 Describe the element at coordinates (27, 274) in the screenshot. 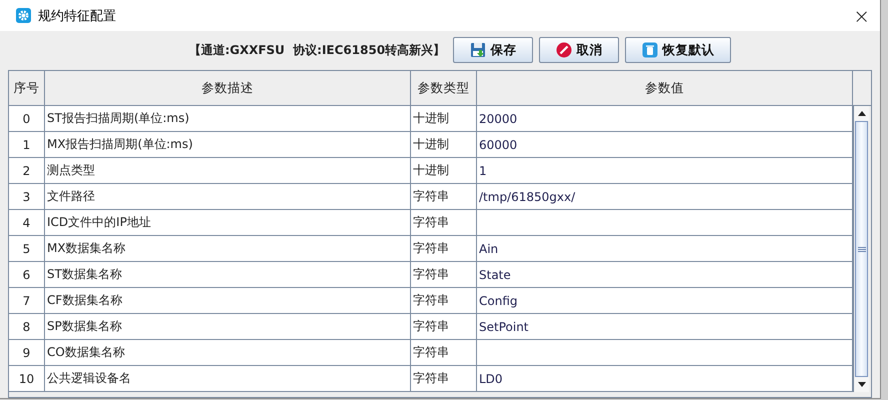

I see `row-number: 6` at that location.